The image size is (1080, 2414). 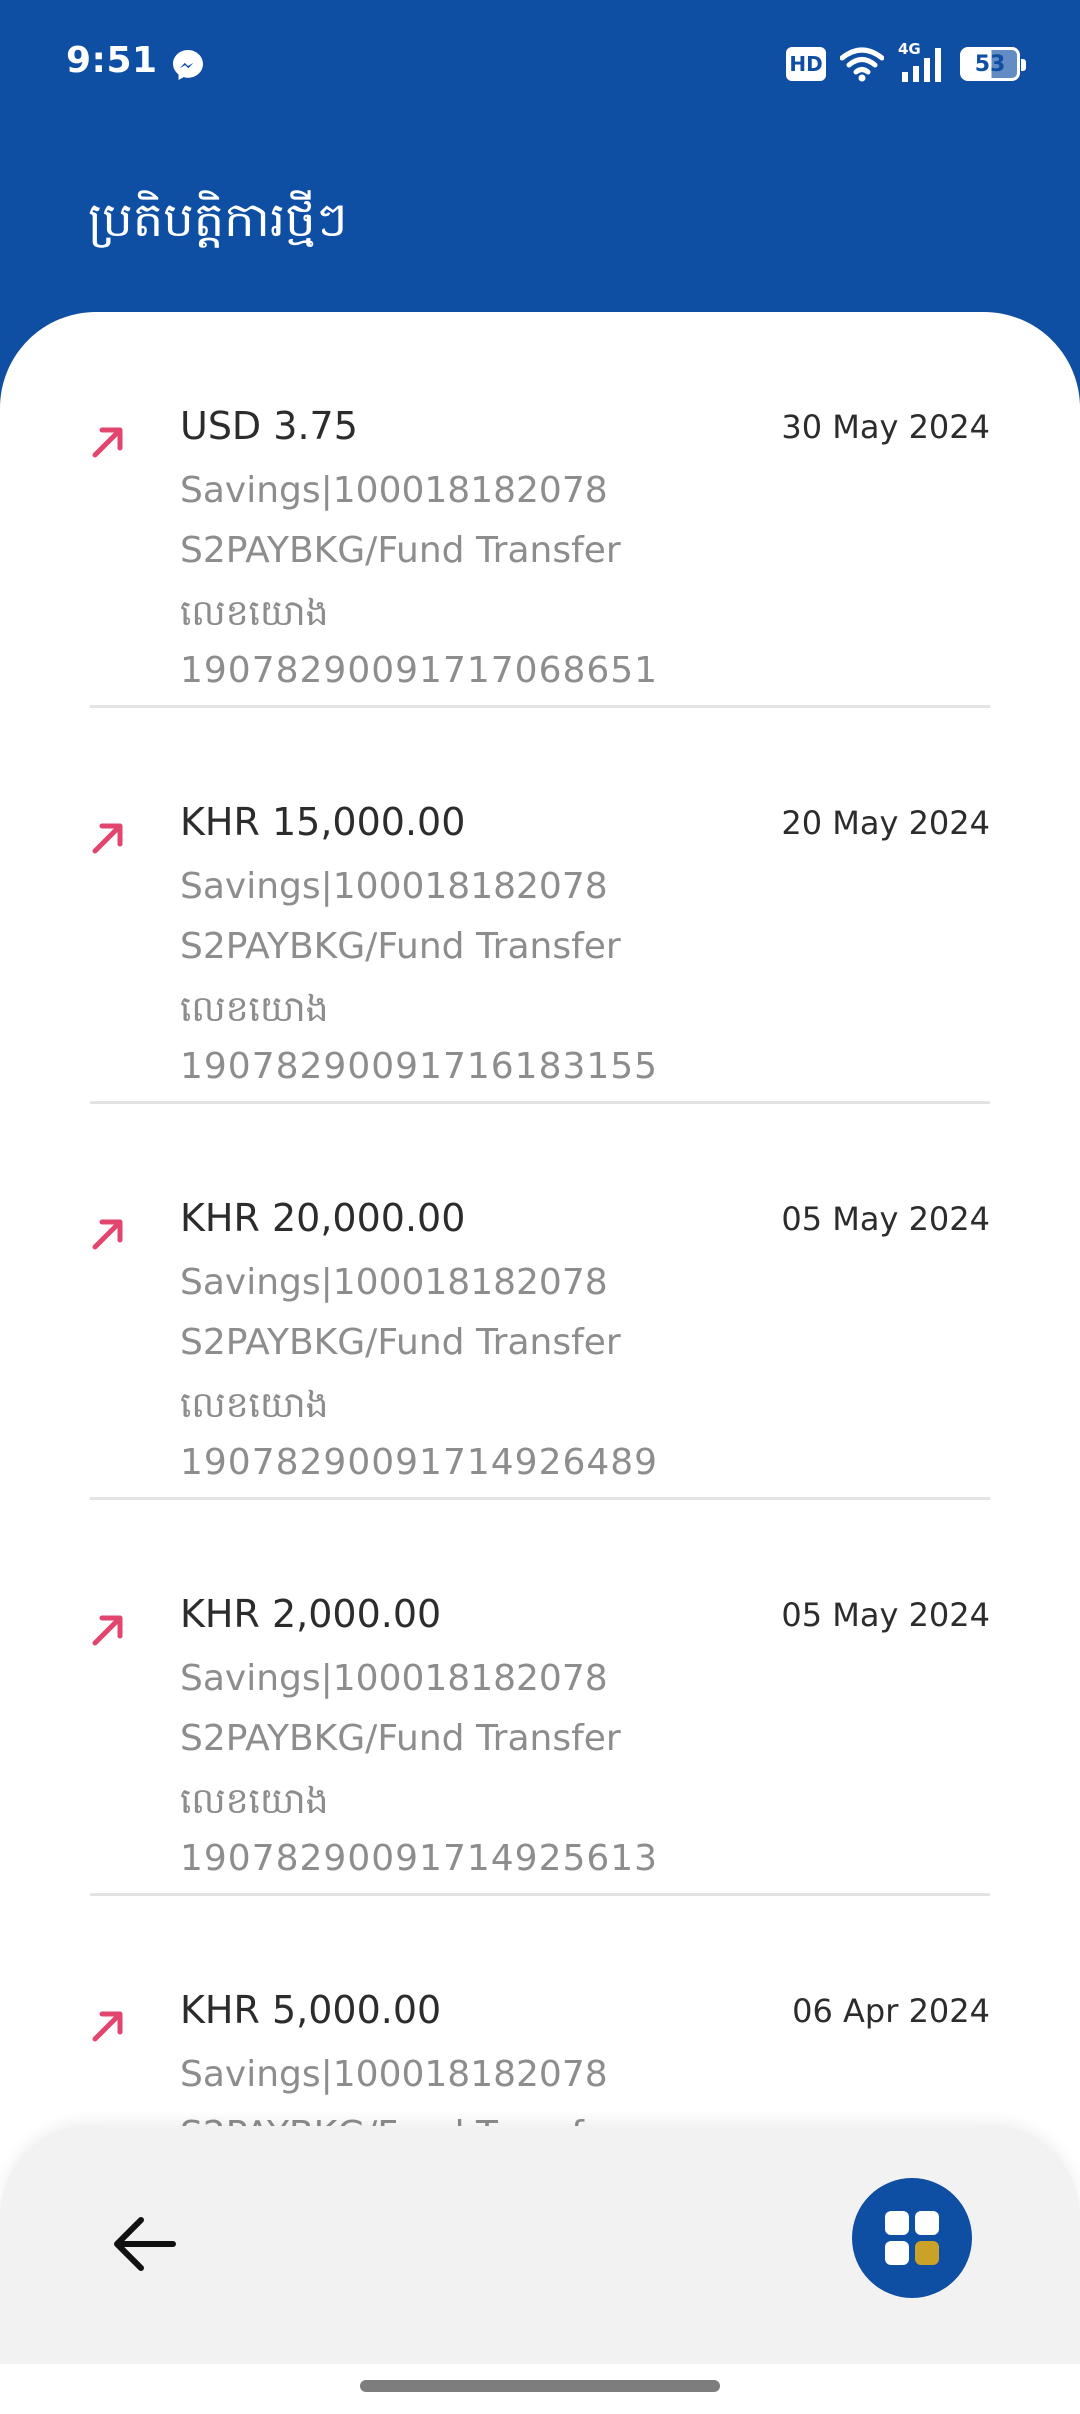 I want to click on menu-button, so click(x=912, y=2238).